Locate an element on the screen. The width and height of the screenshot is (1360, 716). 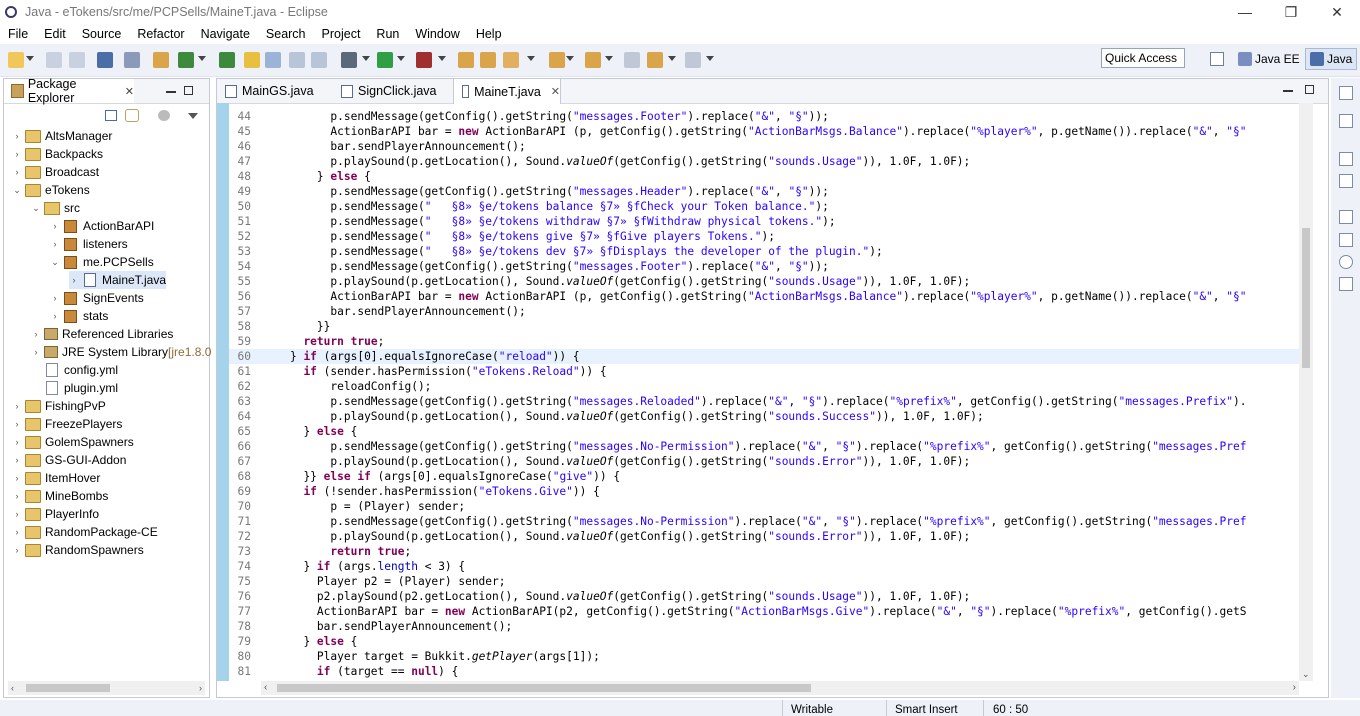
editor-hscroll-thumb is located at coordinates (544, 688).